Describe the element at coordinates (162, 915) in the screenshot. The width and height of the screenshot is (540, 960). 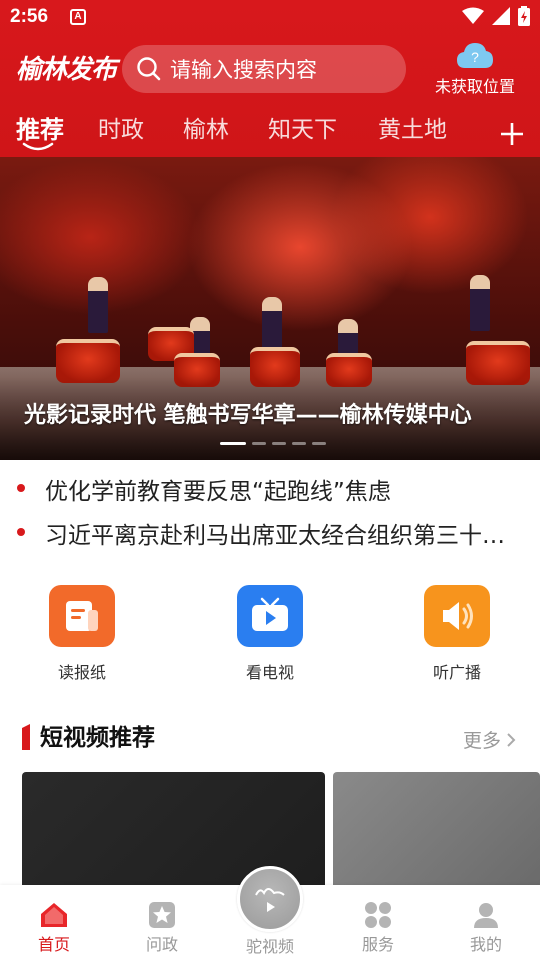
I see `star-icon` at that location.